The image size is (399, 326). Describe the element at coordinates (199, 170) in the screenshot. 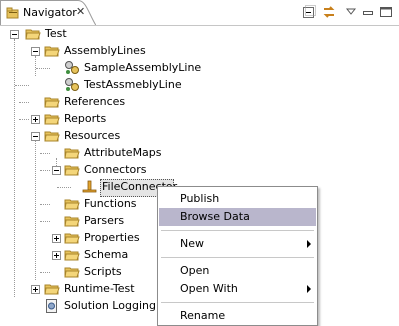

I see `tree-item-connectors: Connectors` at that location.